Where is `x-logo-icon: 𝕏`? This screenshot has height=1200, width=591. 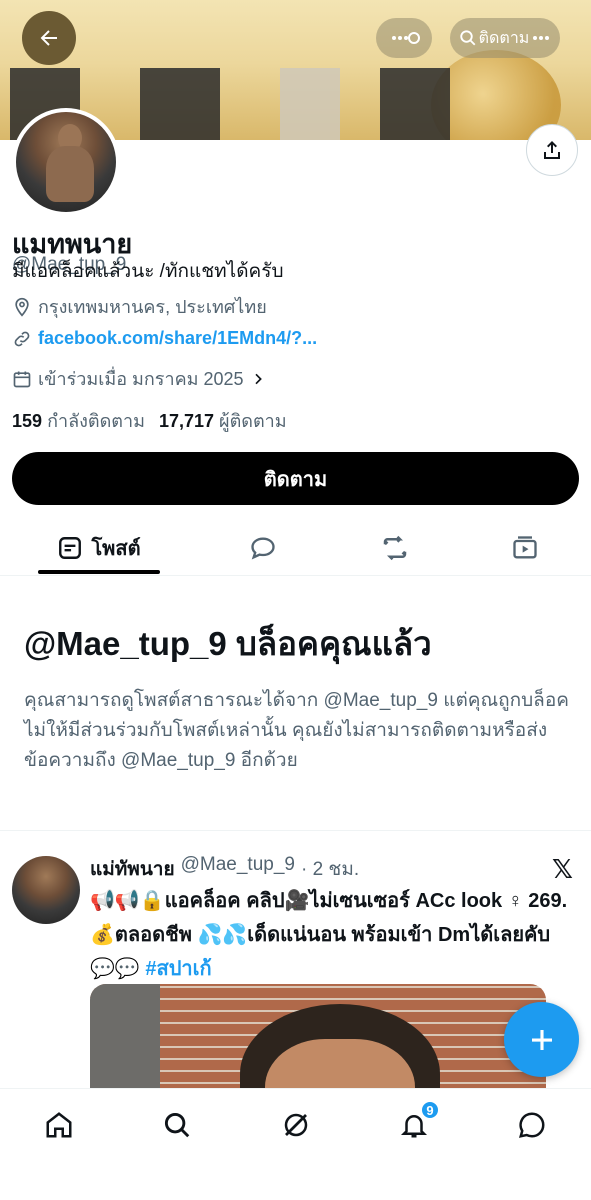 x-logo-icon: 𝕏 is located at coordinates (562, 869).